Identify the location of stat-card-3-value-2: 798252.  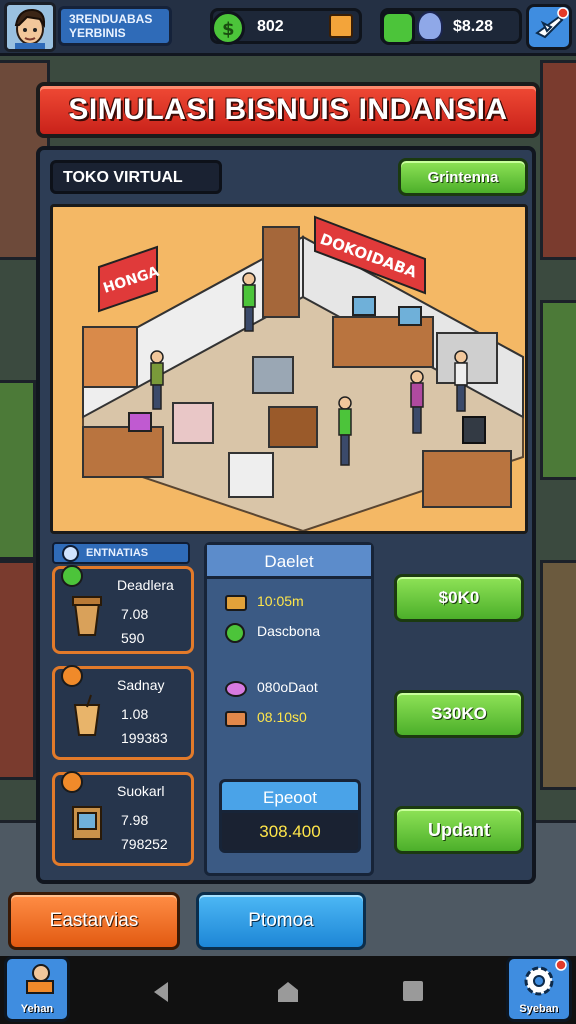
(144, 844).